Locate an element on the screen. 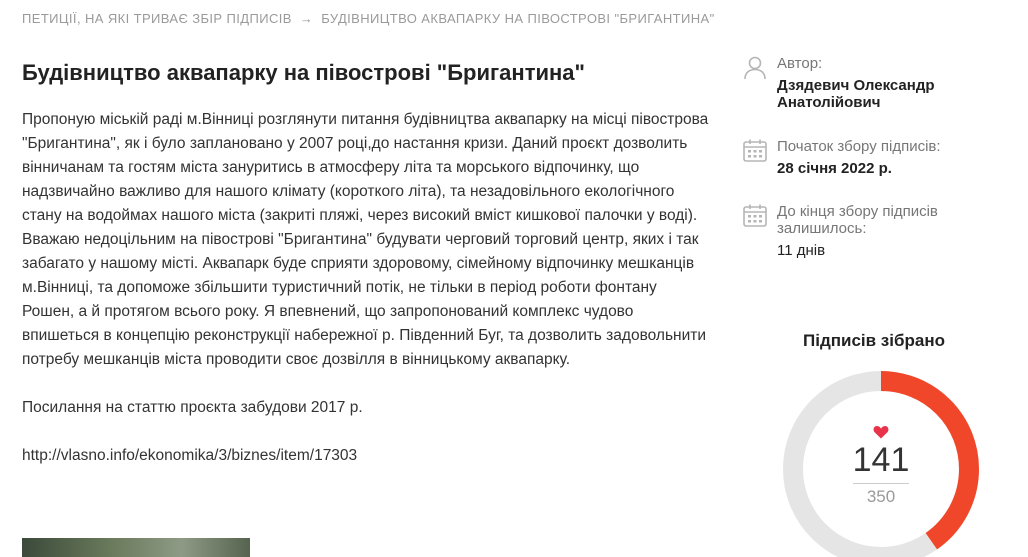  breadcrumb-arrow-icon: → is located at coordinates (306, 18).